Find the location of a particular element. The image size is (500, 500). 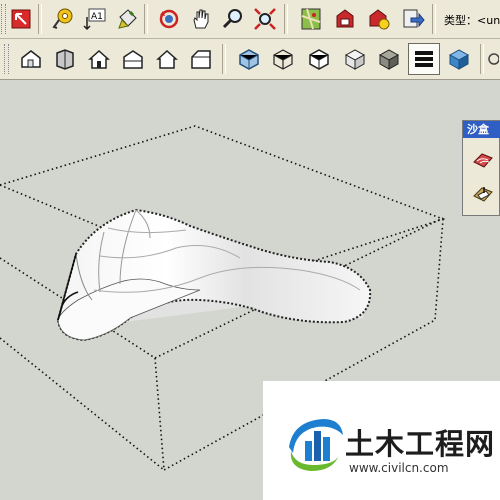

shaded-style-icon is located at coordinates (355, 59).